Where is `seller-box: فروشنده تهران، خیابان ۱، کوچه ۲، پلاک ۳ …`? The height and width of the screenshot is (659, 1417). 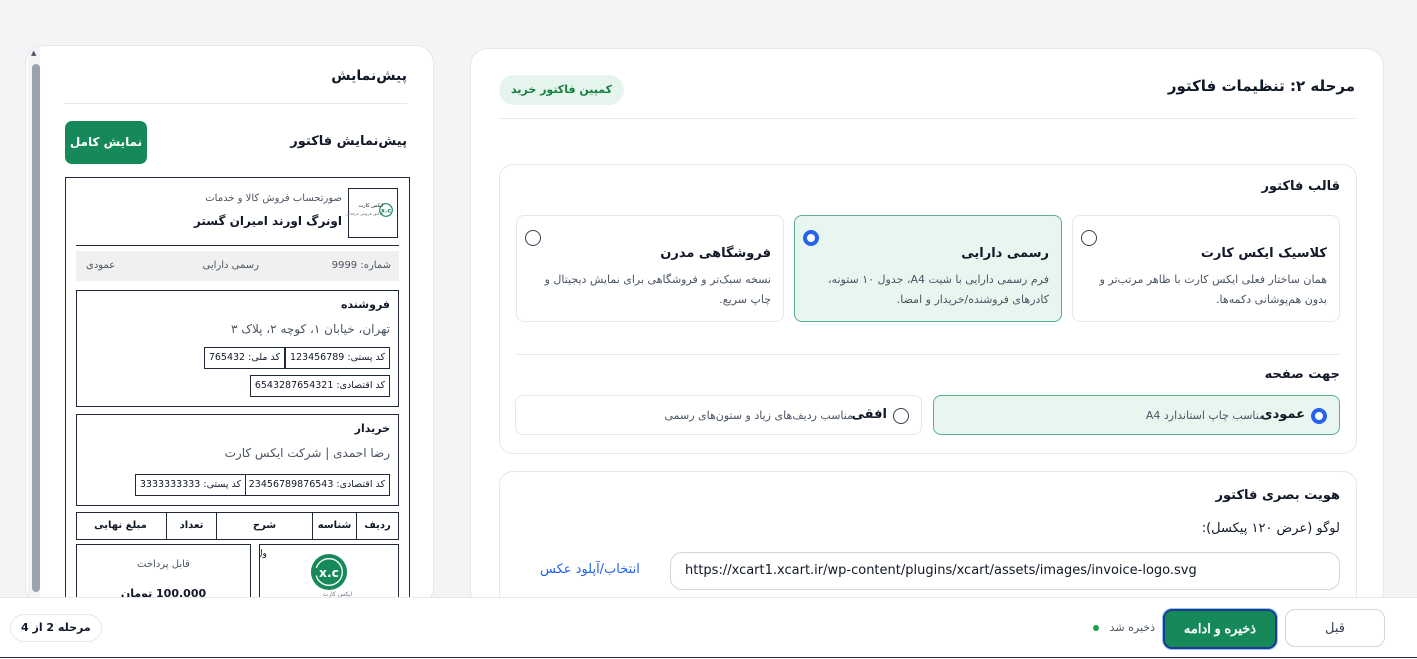
seller-box: فروشنده تهران، خیابان ۱، کوچه ۲، پلاک ۳ … is located at coordinates (237, 348).